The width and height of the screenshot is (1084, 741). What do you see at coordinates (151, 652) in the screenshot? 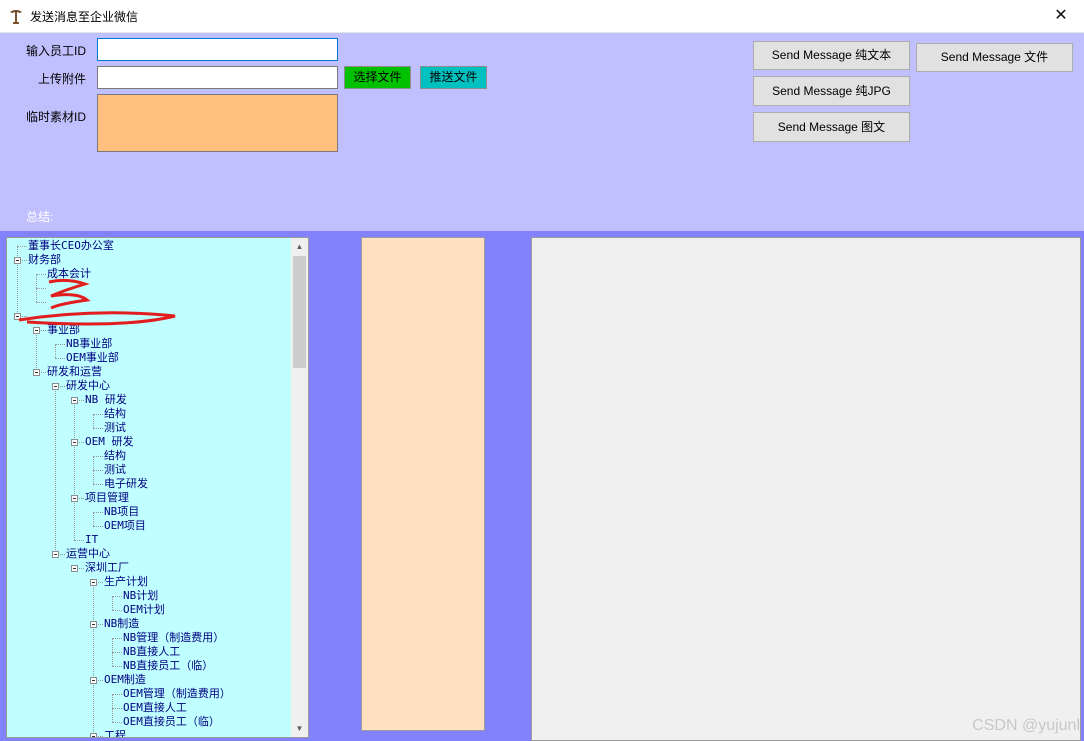
I see `tree-node: NB直接人工` at bounding box center [151, 652].